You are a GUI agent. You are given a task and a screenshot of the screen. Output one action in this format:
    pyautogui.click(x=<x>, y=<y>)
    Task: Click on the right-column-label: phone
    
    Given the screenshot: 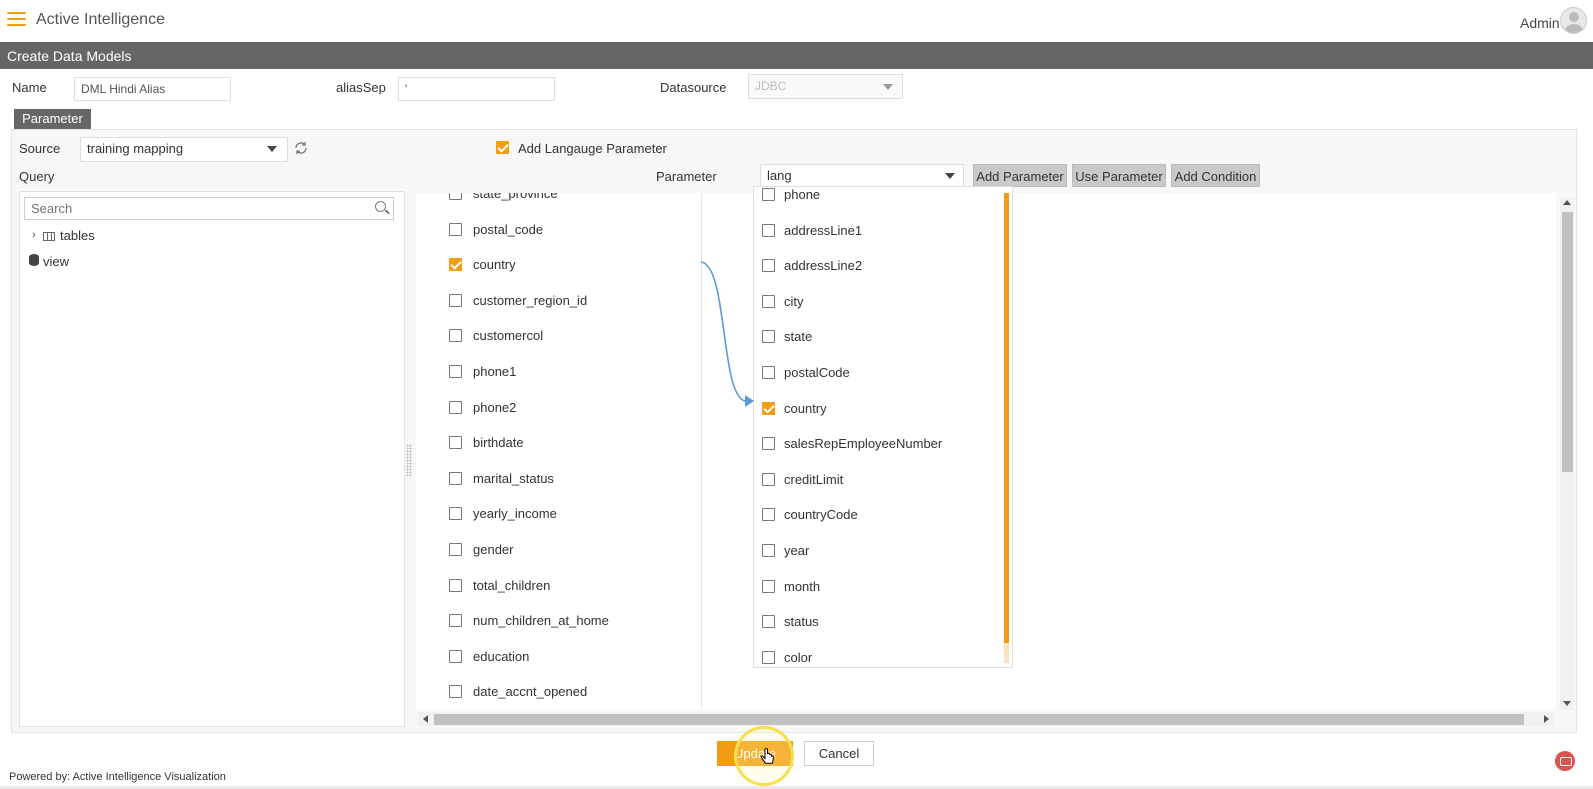 What is the action you would take?
    pyautogui.click(x=802, y=194)
    